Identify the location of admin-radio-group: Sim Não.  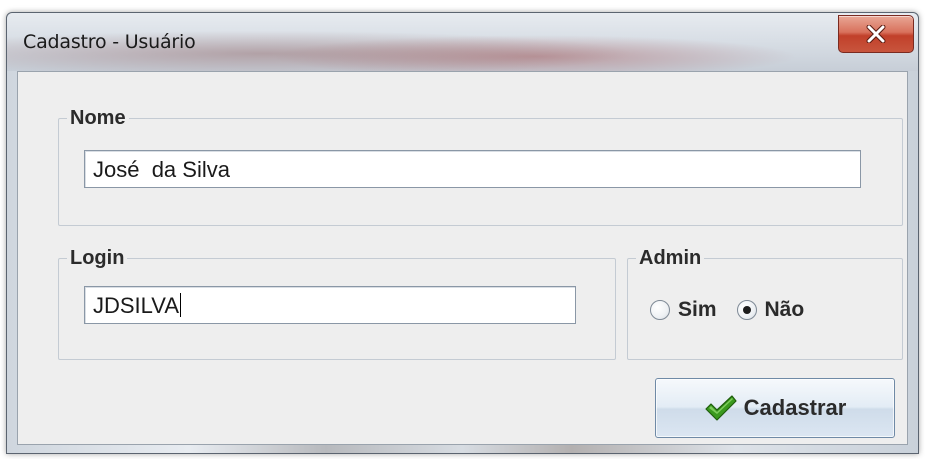
(737, 310).